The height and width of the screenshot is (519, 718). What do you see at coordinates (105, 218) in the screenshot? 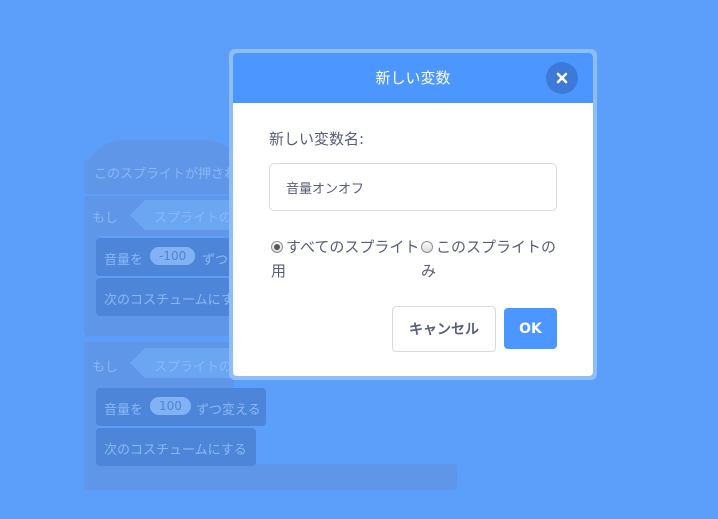
I see `if-block-1-label: もし` at bounding box center [105, 218].